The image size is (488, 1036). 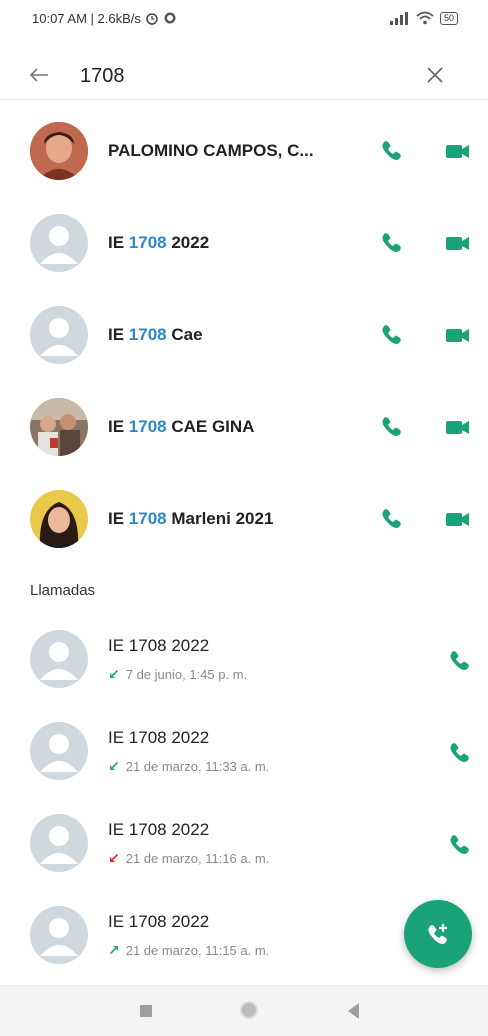 What do you see at coordinates (398, 18) in the screenshot?
I see `signal-icon` at bounding box center [398, 18].